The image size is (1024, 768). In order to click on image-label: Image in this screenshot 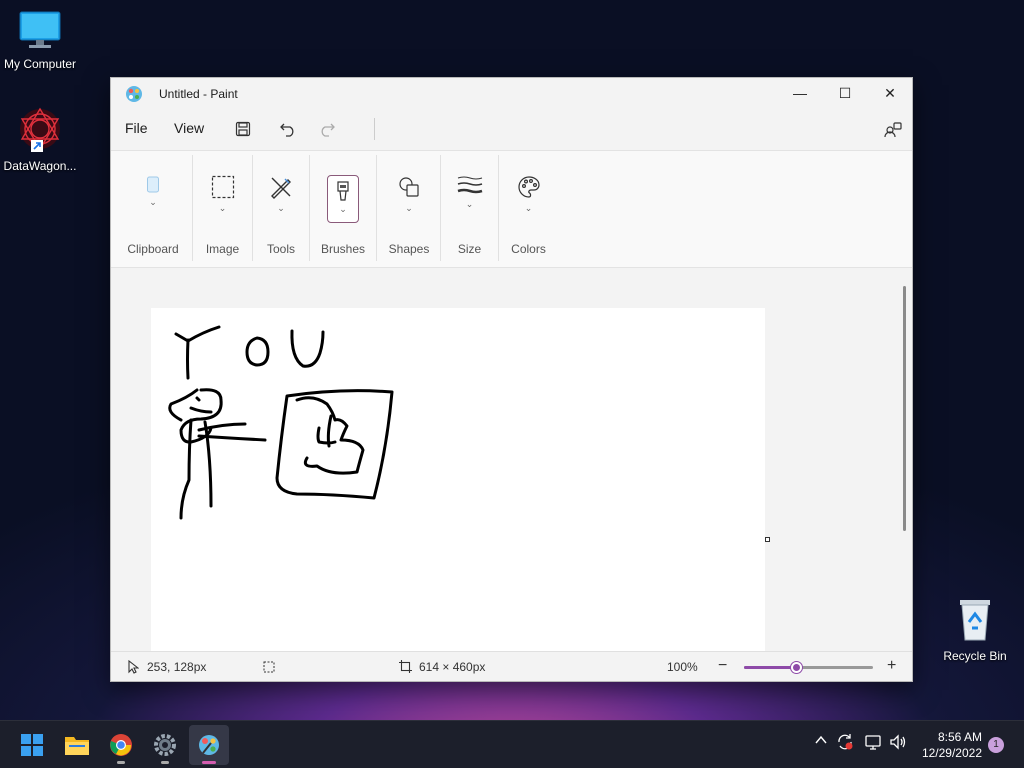, I will do `click(222, 249)`.